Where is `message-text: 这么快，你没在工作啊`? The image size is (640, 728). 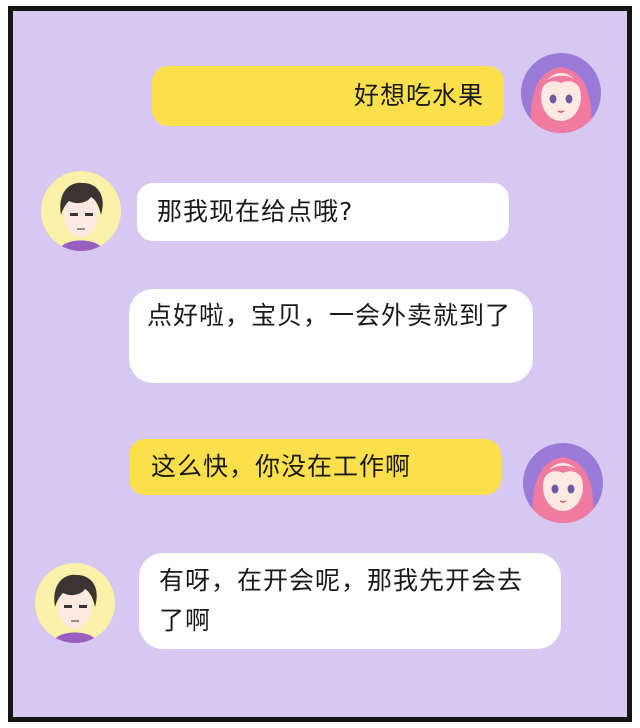
message-text: 这么快，你没在工作啊 is located at coordinates (281, 466).